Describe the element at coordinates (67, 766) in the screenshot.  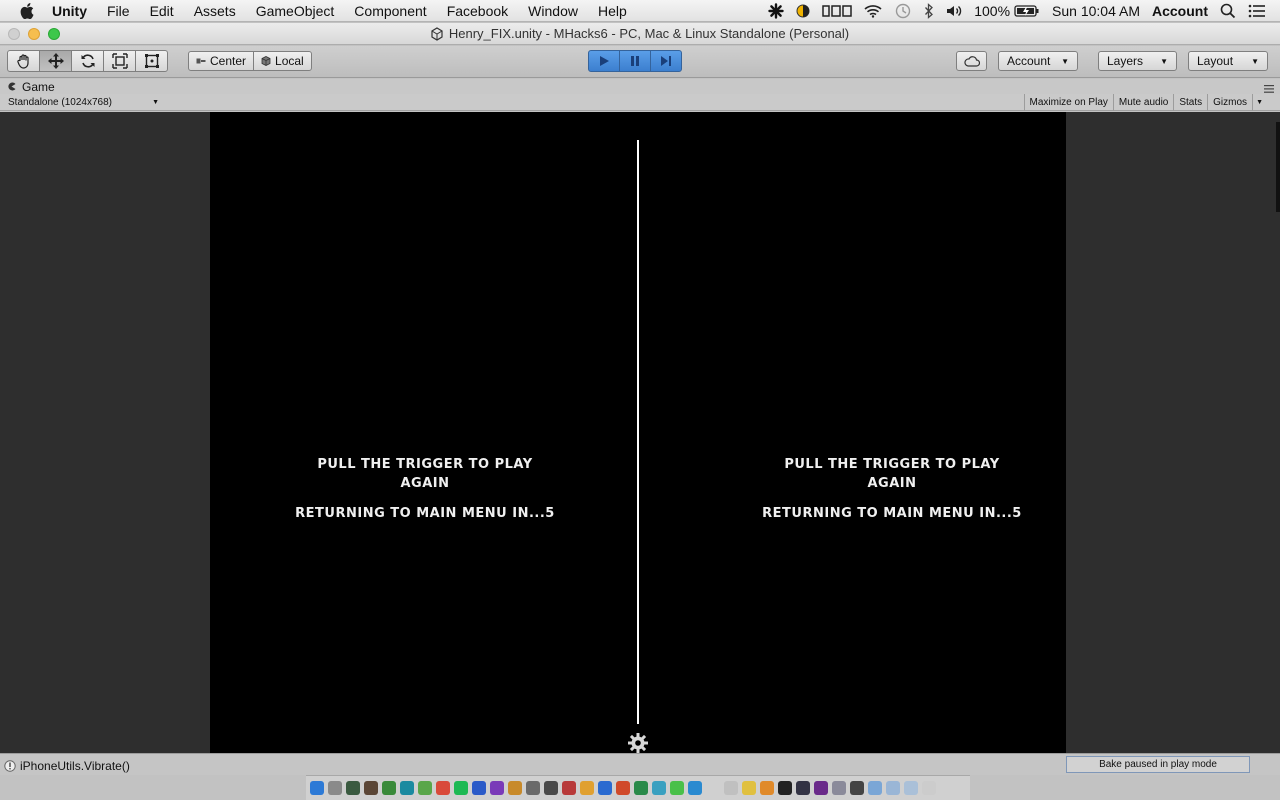
I see `console-last-message: iPhoneUtils.Vibrate()` at that location.